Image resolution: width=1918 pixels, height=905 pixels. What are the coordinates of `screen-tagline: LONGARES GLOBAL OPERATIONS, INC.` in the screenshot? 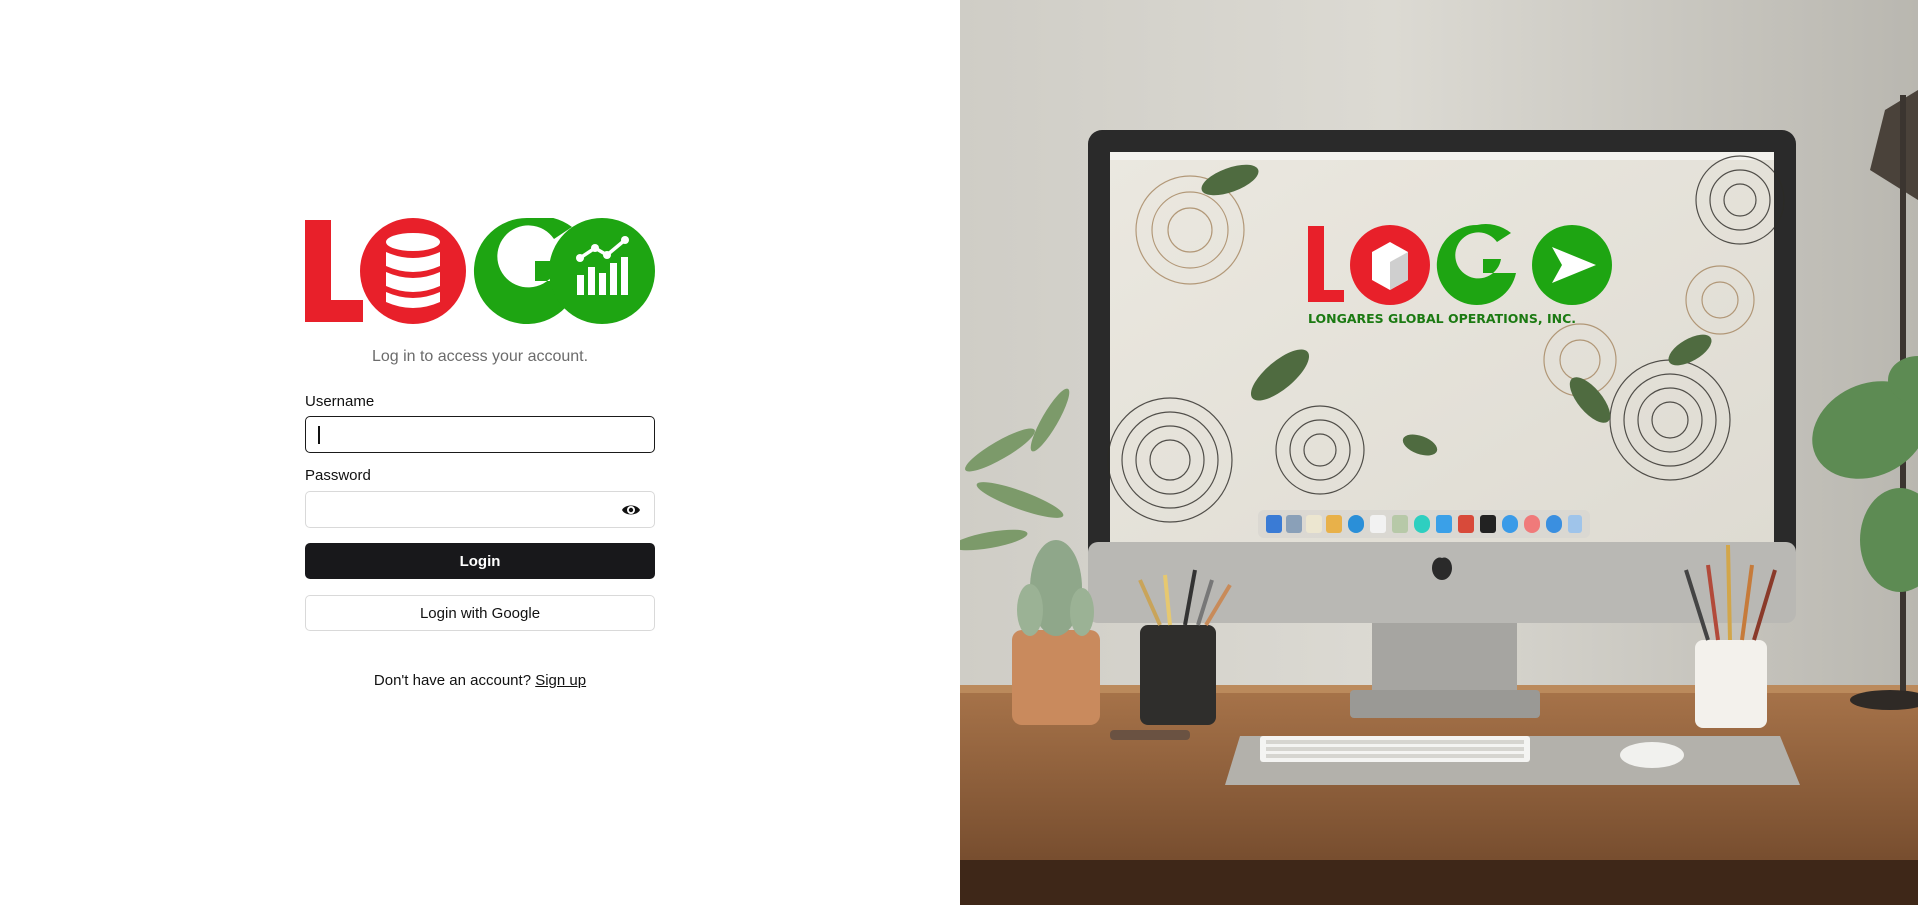 It's located at (1442, 318).